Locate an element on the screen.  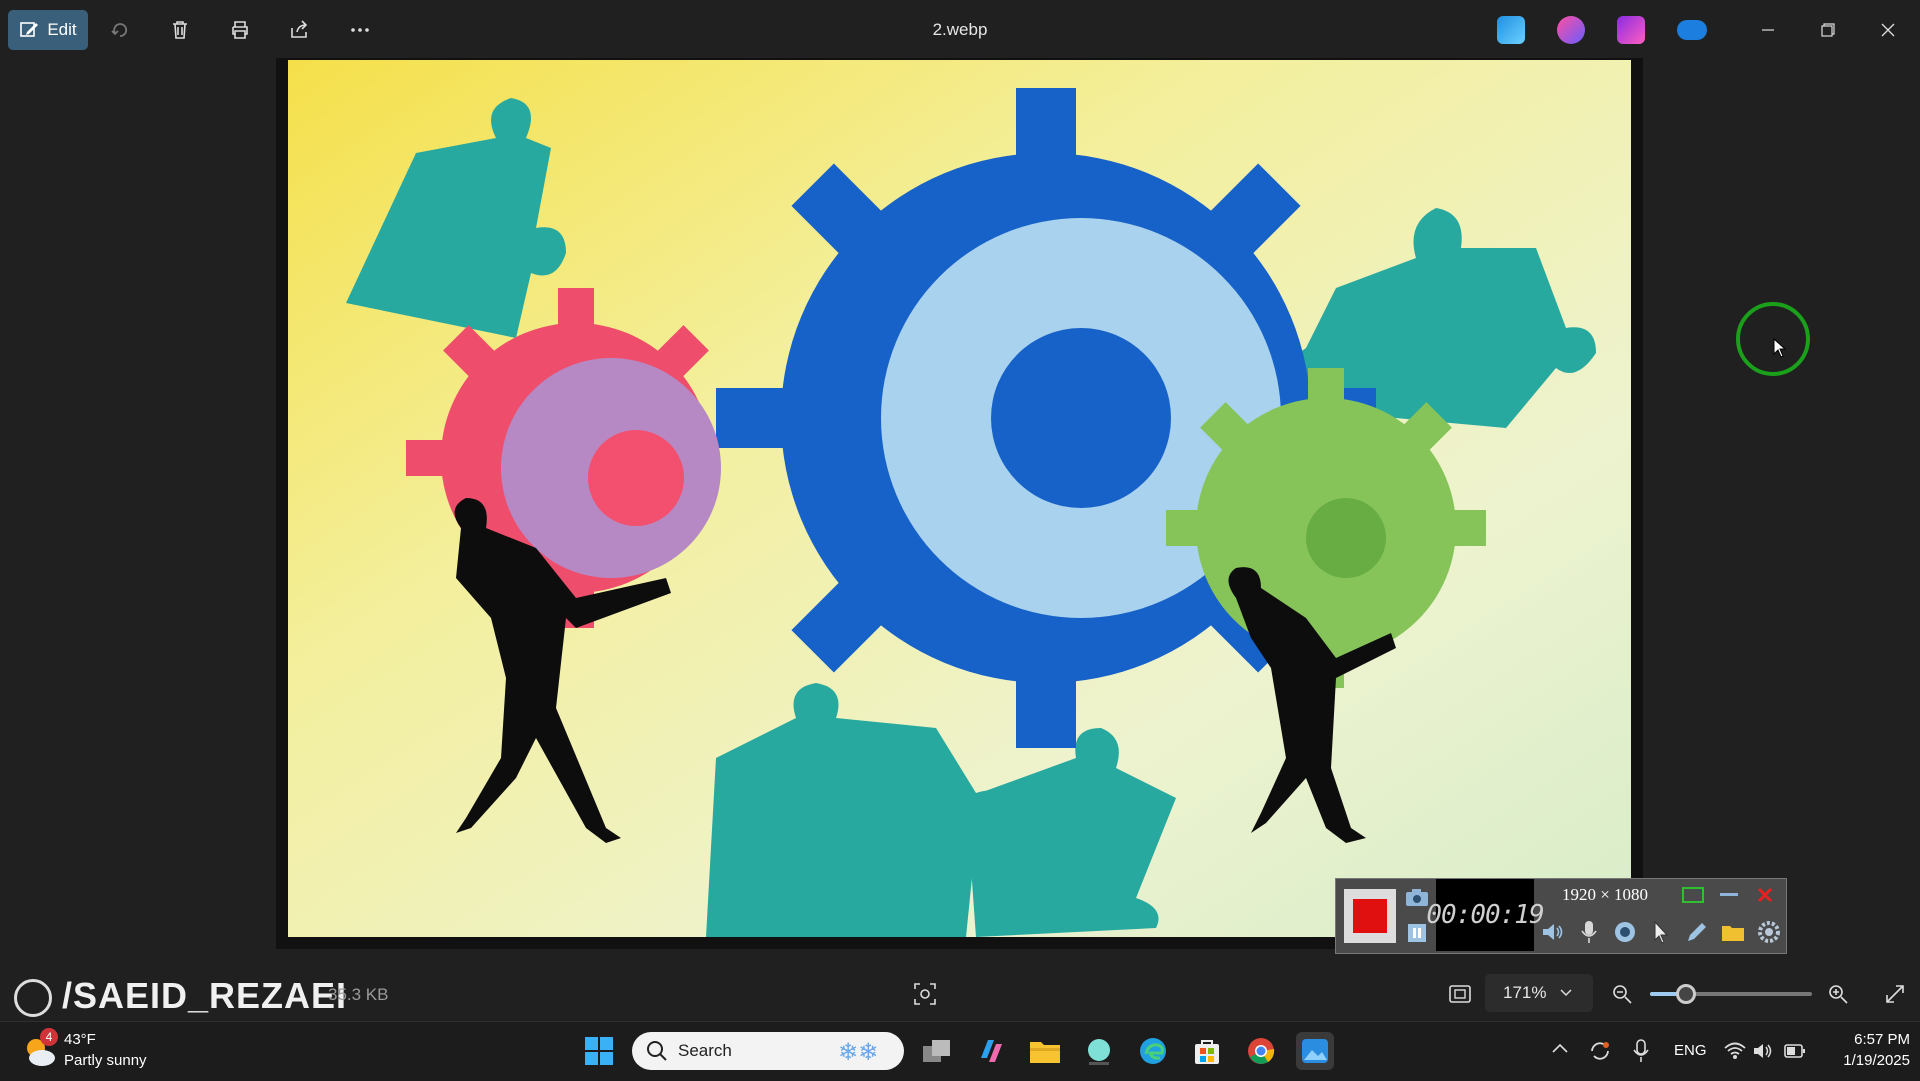
clock-time: 6:57 PM is located at coordinates (1870, 1039).